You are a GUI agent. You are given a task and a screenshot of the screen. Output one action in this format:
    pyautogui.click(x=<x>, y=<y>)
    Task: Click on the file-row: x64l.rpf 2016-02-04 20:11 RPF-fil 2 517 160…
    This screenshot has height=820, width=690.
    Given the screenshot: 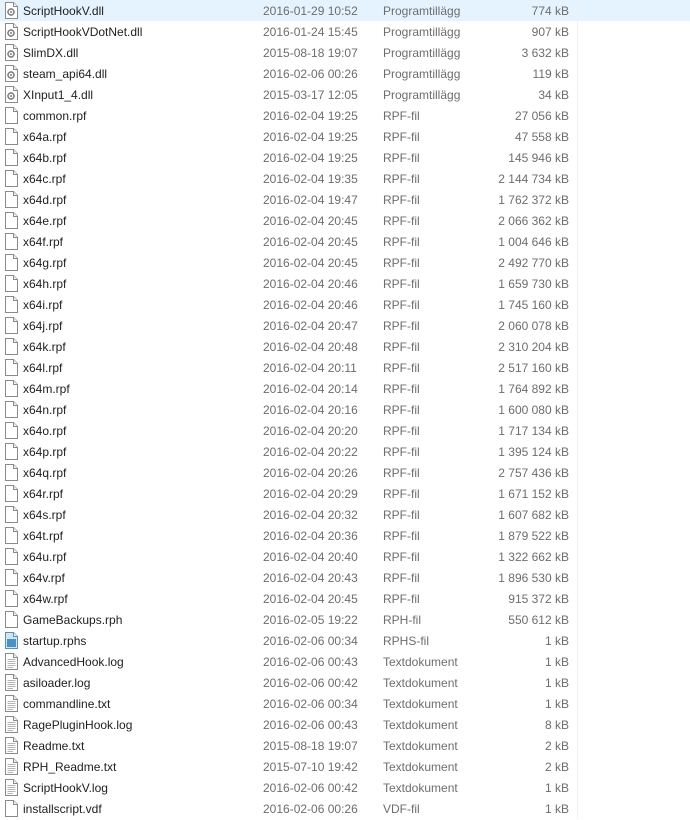 What is the action you would take?
    pyautogui.click(x=345, y=367)
    